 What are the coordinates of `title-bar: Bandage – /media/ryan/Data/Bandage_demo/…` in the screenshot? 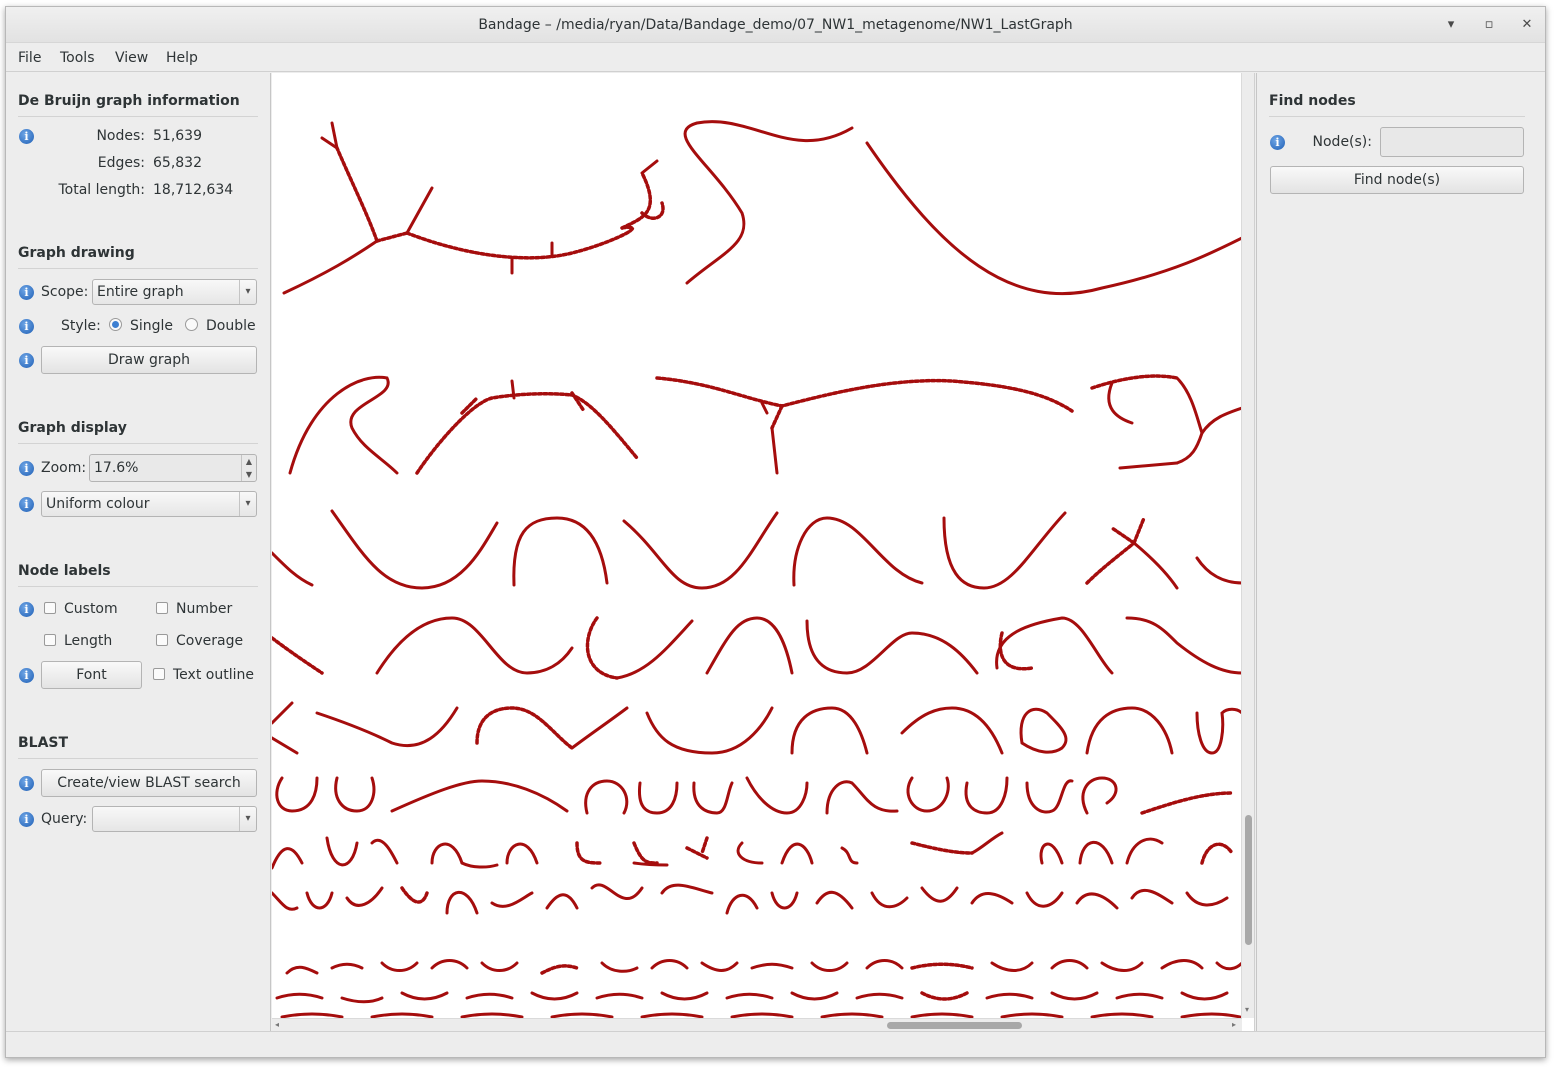 It's located at (775, 25).